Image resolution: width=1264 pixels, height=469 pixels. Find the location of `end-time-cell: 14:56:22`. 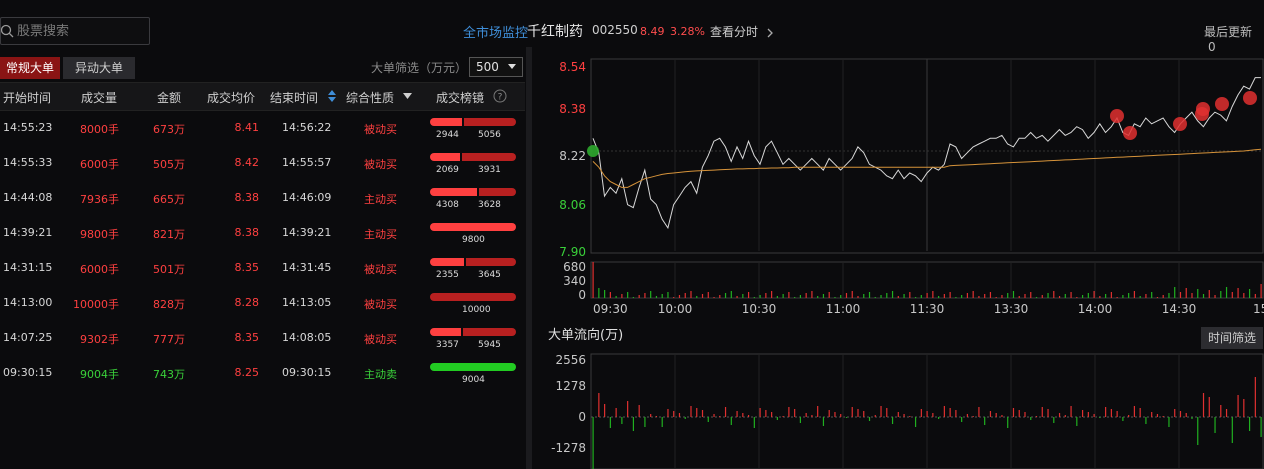

end-time-cell: 14:56:22 is located at coordinates (307, 127).